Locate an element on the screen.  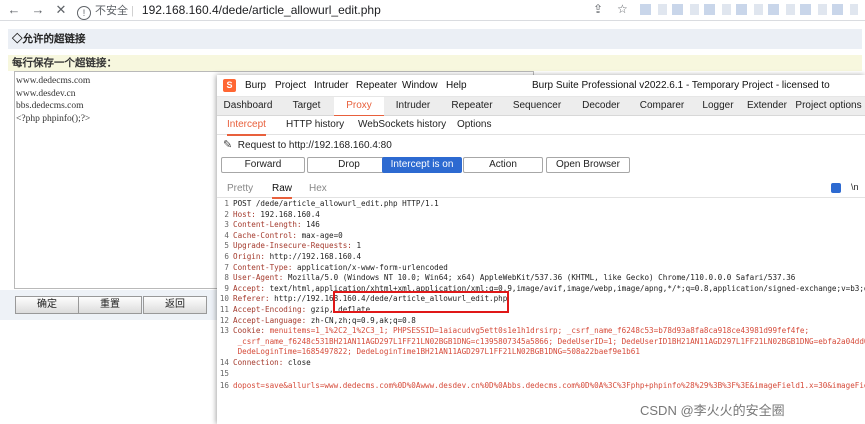
tab-sequencer: Sequencer is located at coordinates (537, 106).